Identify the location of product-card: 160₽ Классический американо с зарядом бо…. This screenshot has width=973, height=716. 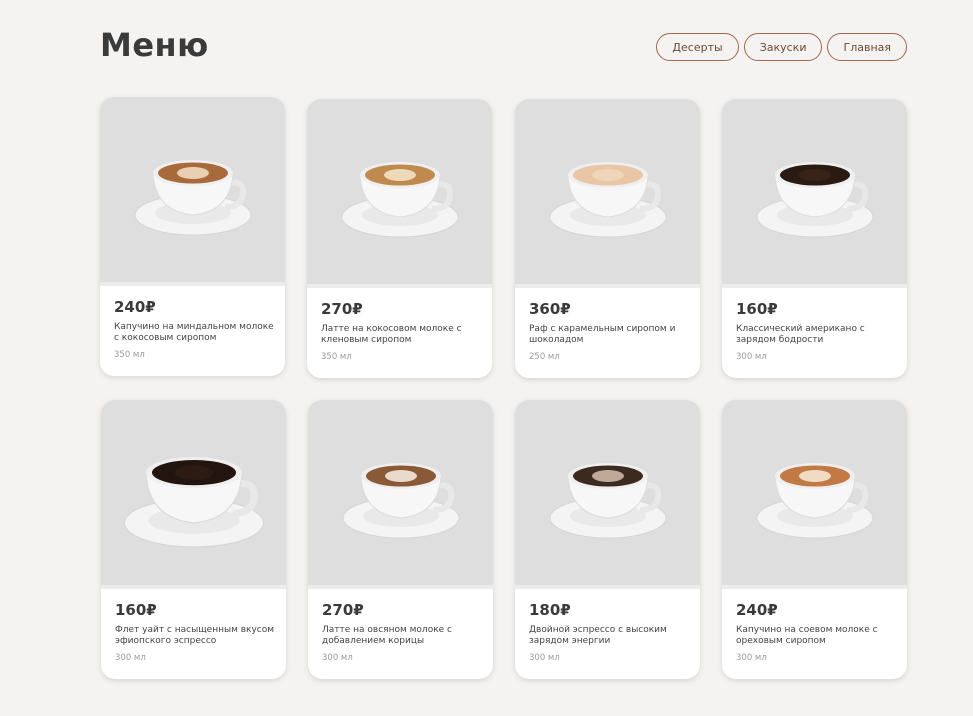
(814, 238).